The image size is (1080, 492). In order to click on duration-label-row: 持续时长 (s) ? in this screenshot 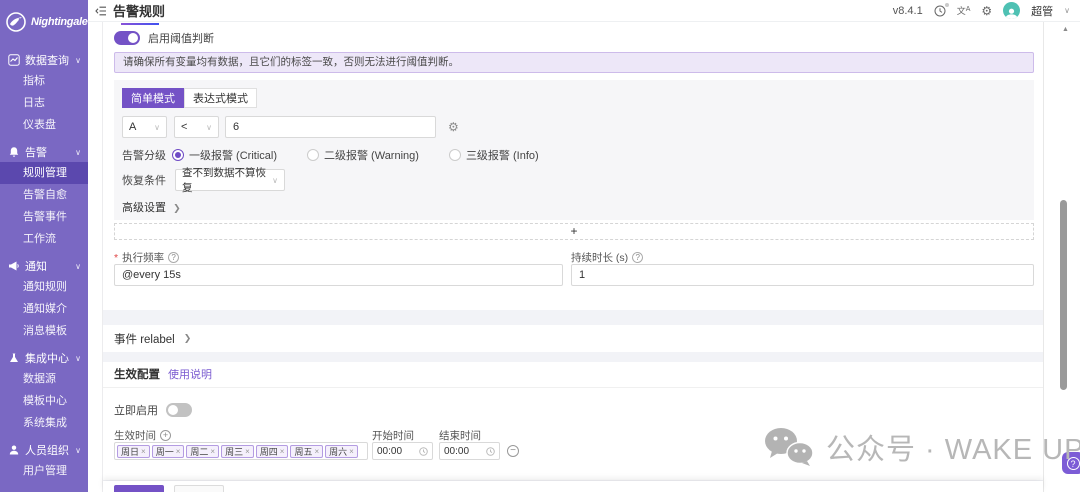, I will do `click(607, 257)`.